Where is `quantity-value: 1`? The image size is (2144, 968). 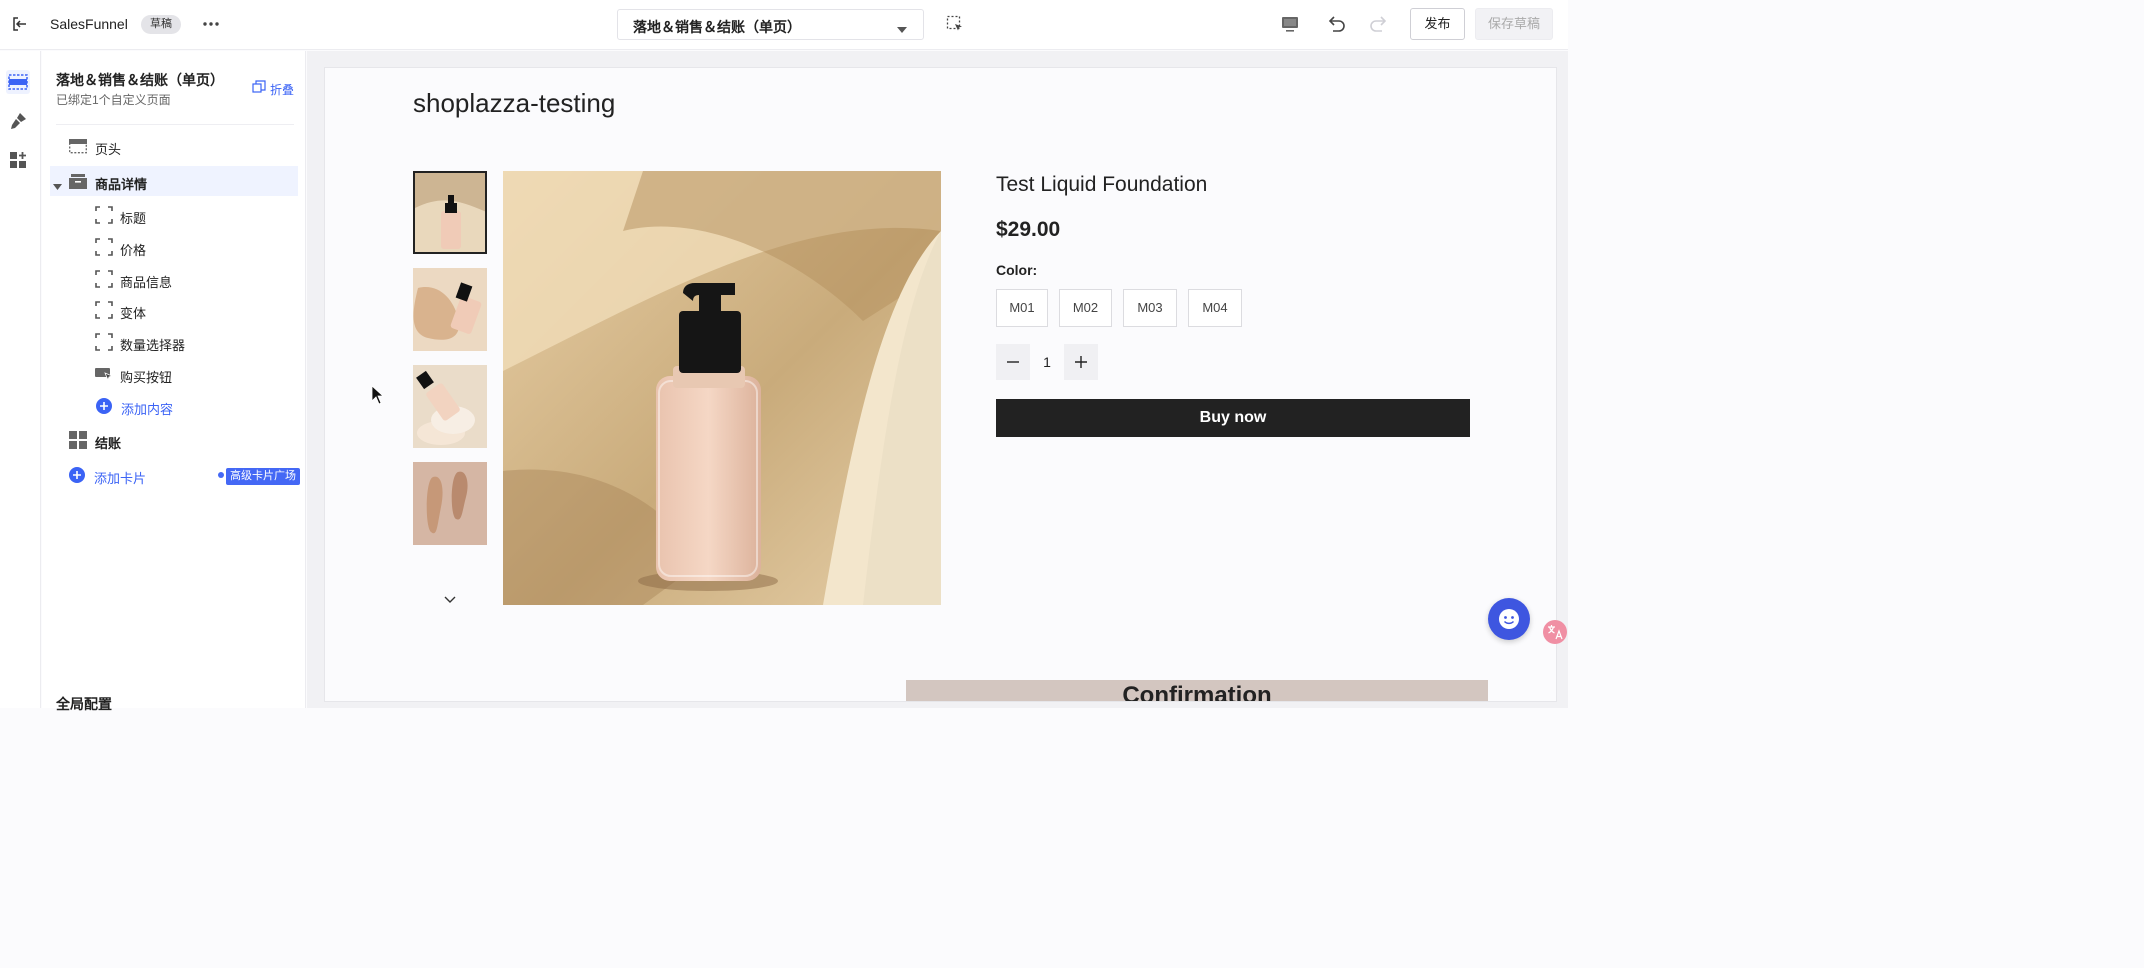
quantity-value: 1 is located at coordinates (1047, 362).